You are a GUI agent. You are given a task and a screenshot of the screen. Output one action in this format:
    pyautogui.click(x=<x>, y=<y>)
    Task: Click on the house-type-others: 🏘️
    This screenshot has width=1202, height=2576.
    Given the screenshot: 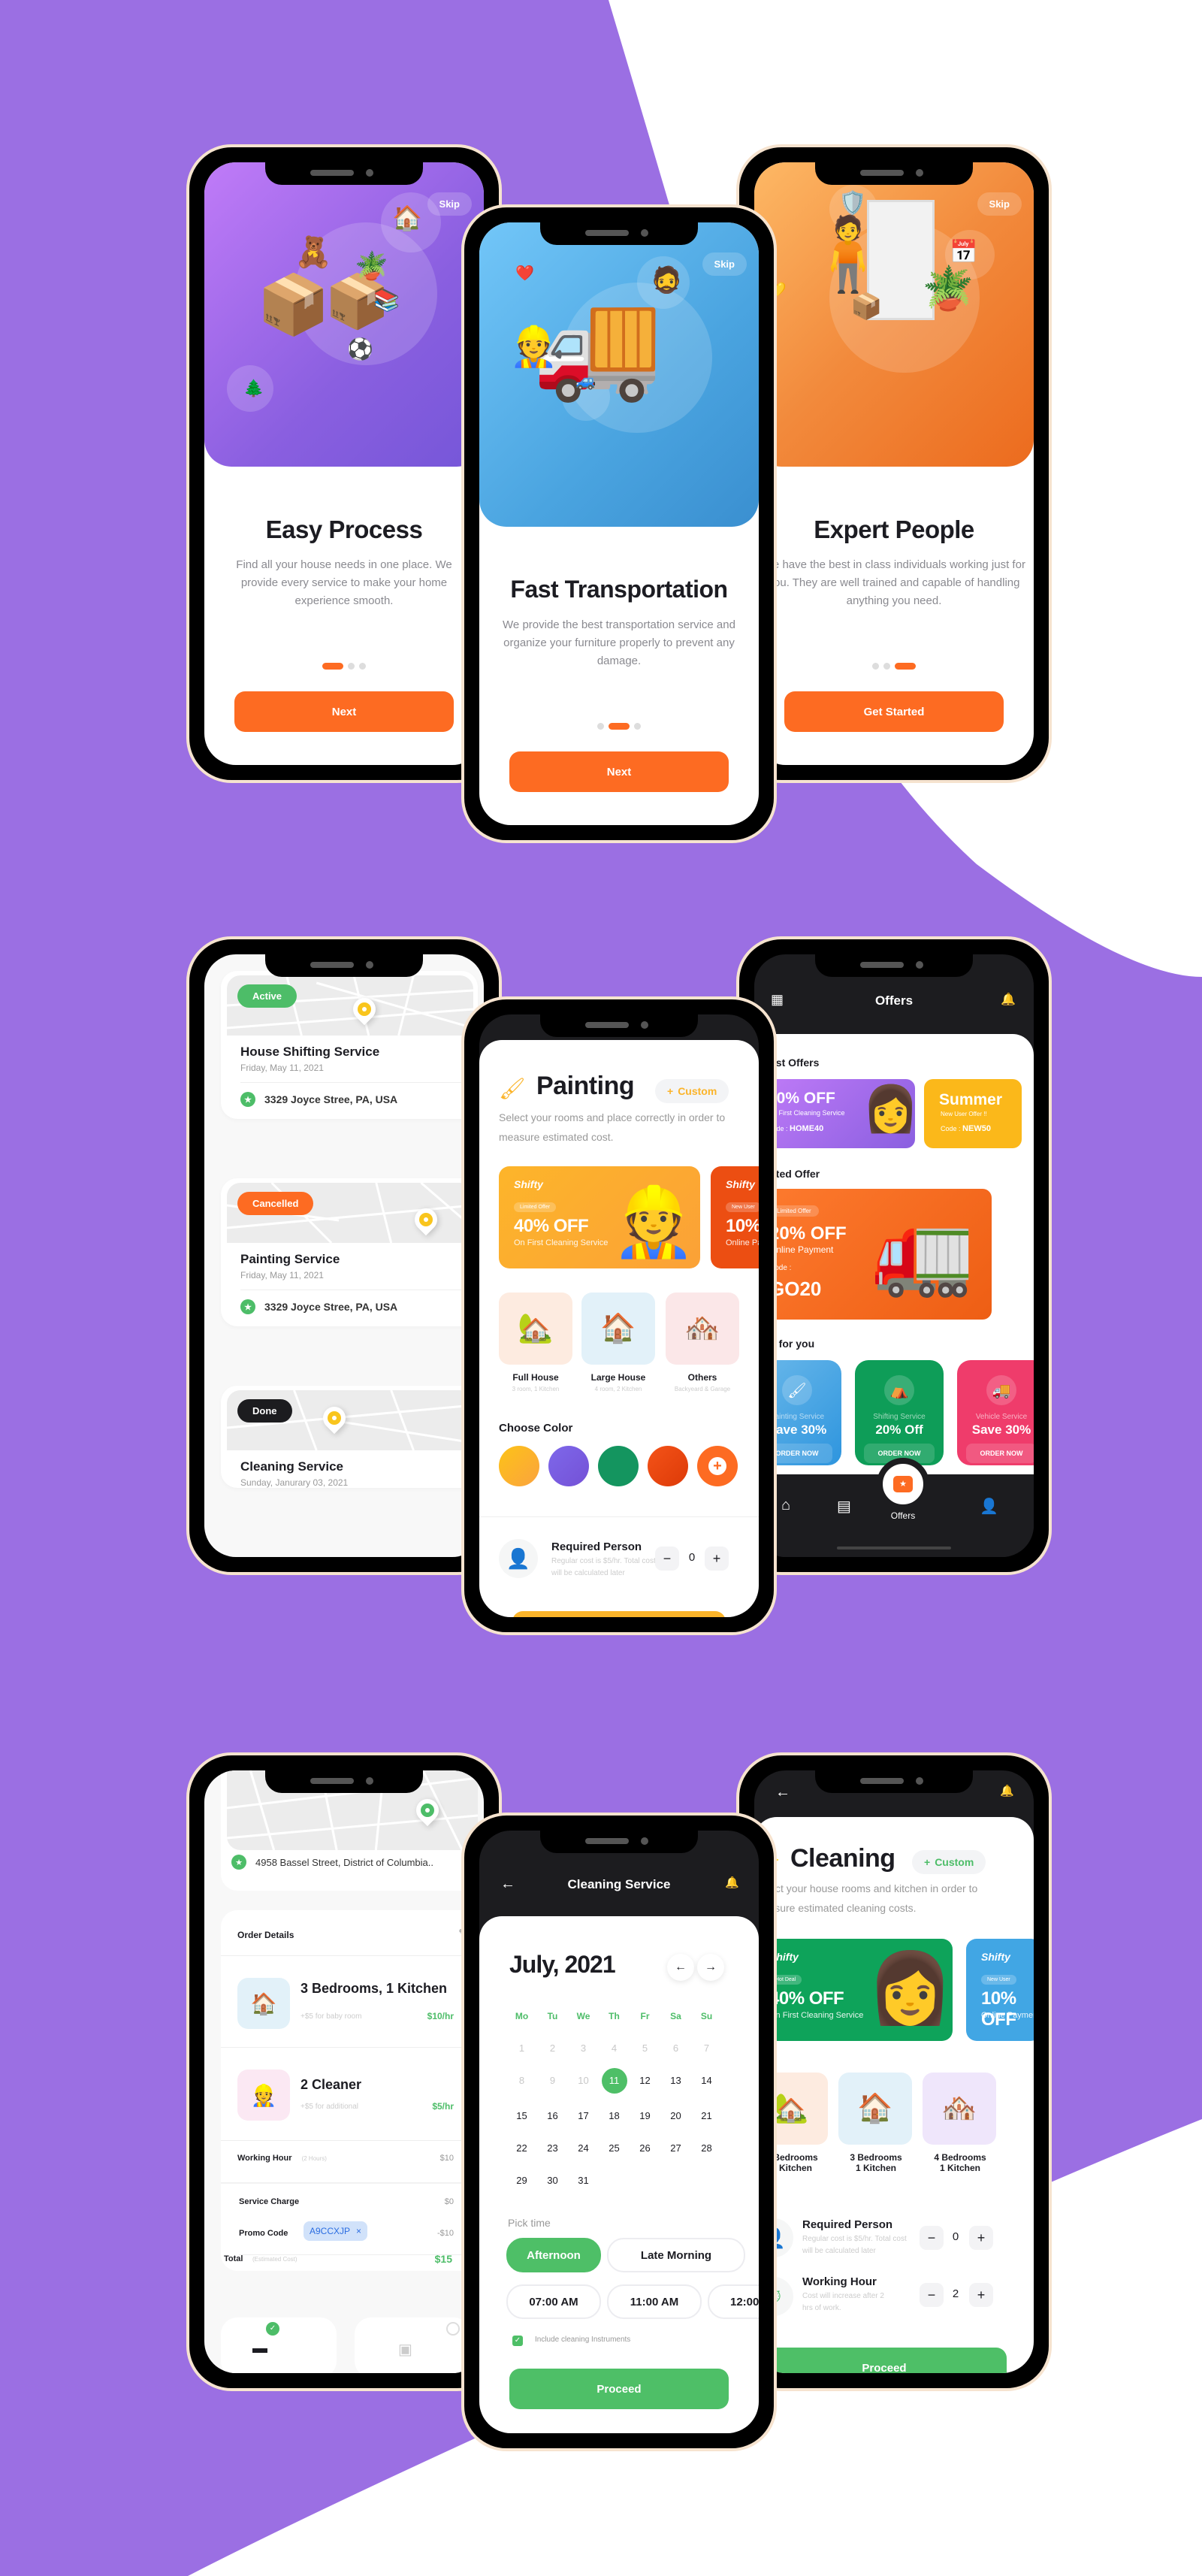 What is the action you would take?
    pyautogui.click(x=702, y=1329)
    